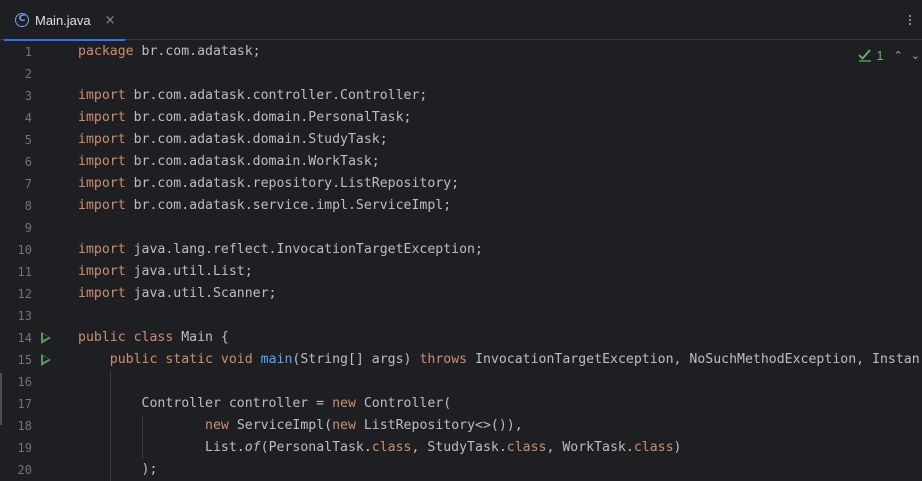  What do you see at coordinates (28, 118) in the screenshot?
I see `line-number: 4` at bounding box center [28, 118].